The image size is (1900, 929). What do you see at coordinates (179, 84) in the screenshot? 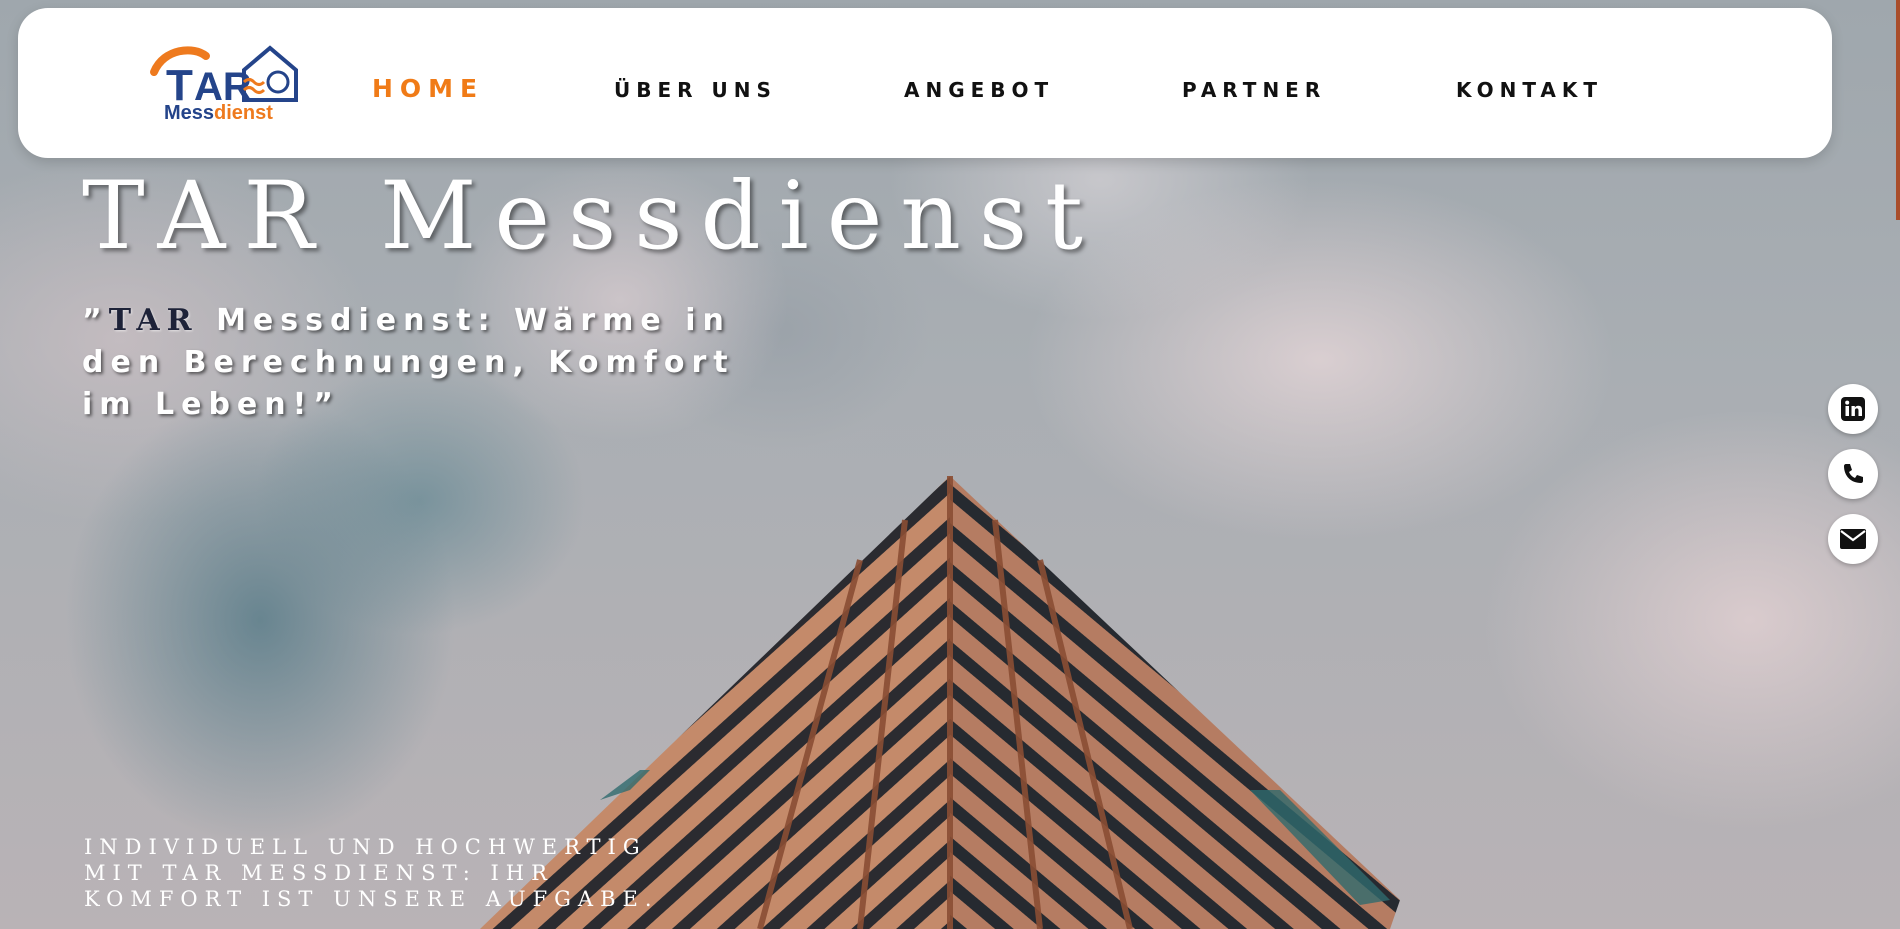
I see `svg-text: T` at bounding box center [179, 84].